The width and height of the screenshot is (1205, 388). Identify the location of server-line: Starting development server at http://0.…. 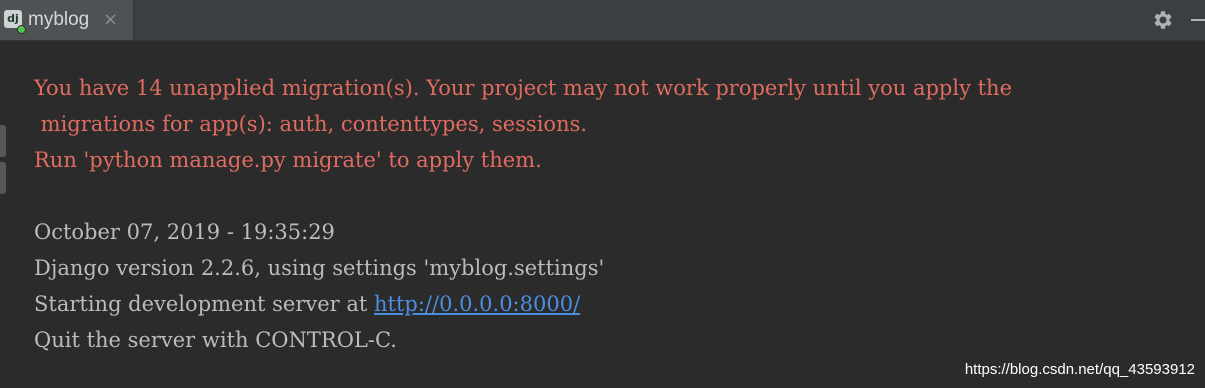
(619, 304).